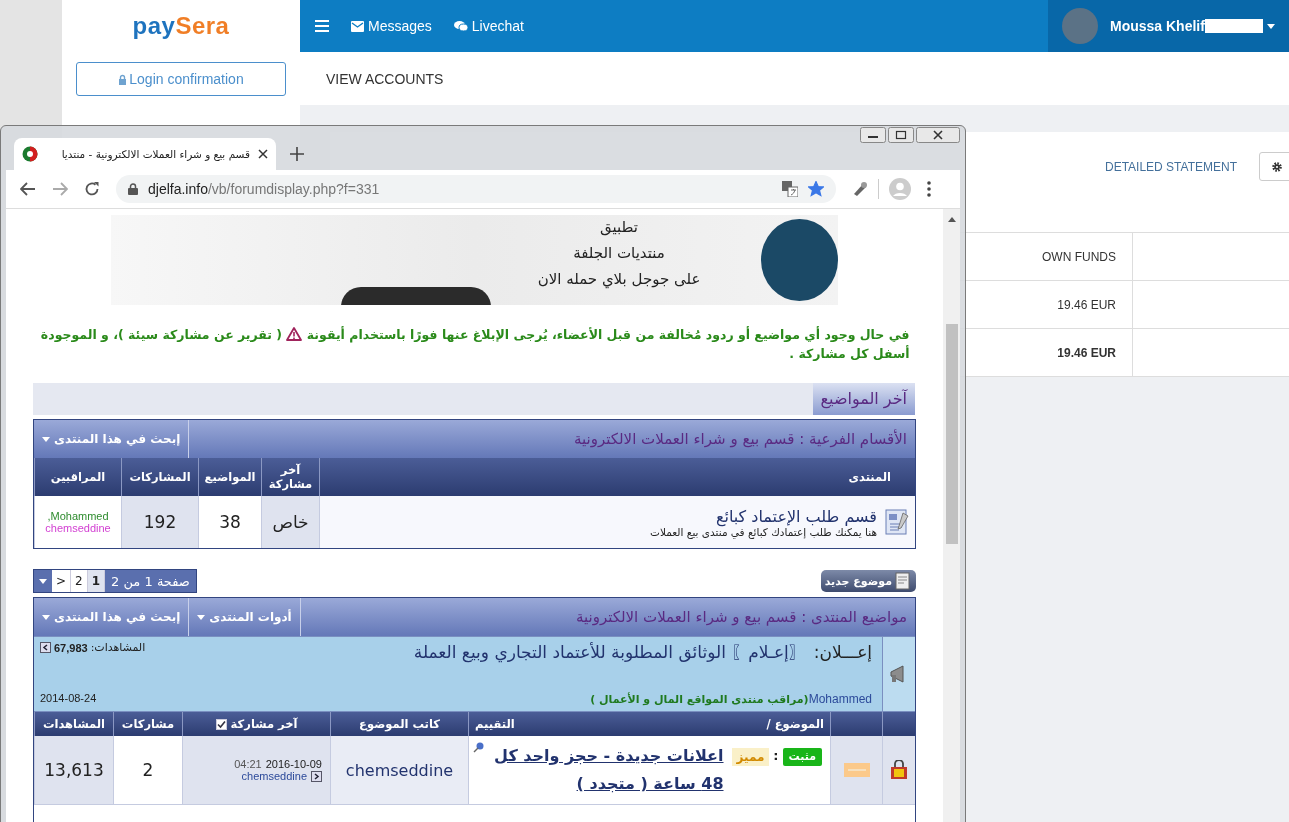 This screenshot has width=1289, height=822. I want to click on header-cell, so click(898, 724).